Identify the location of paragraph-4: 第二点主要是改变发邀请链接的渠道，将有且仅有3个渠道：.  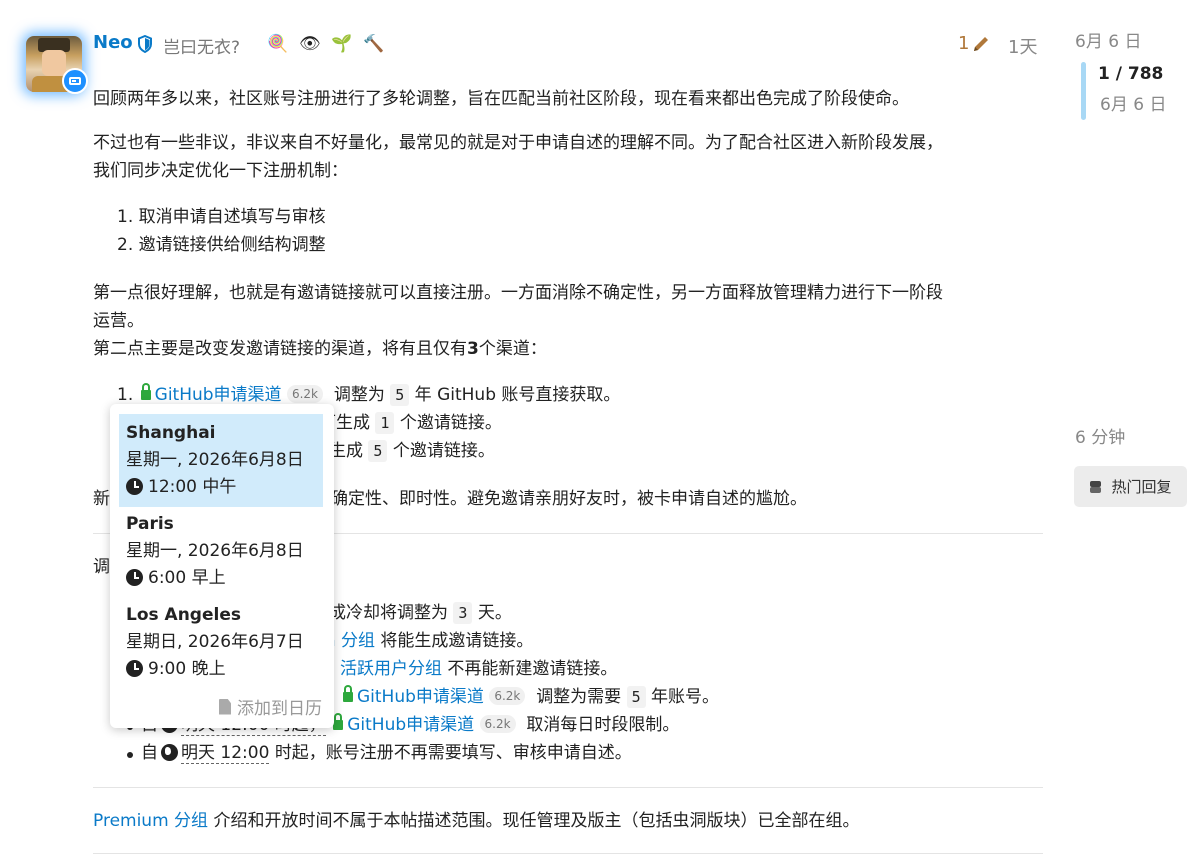
(320, 349).